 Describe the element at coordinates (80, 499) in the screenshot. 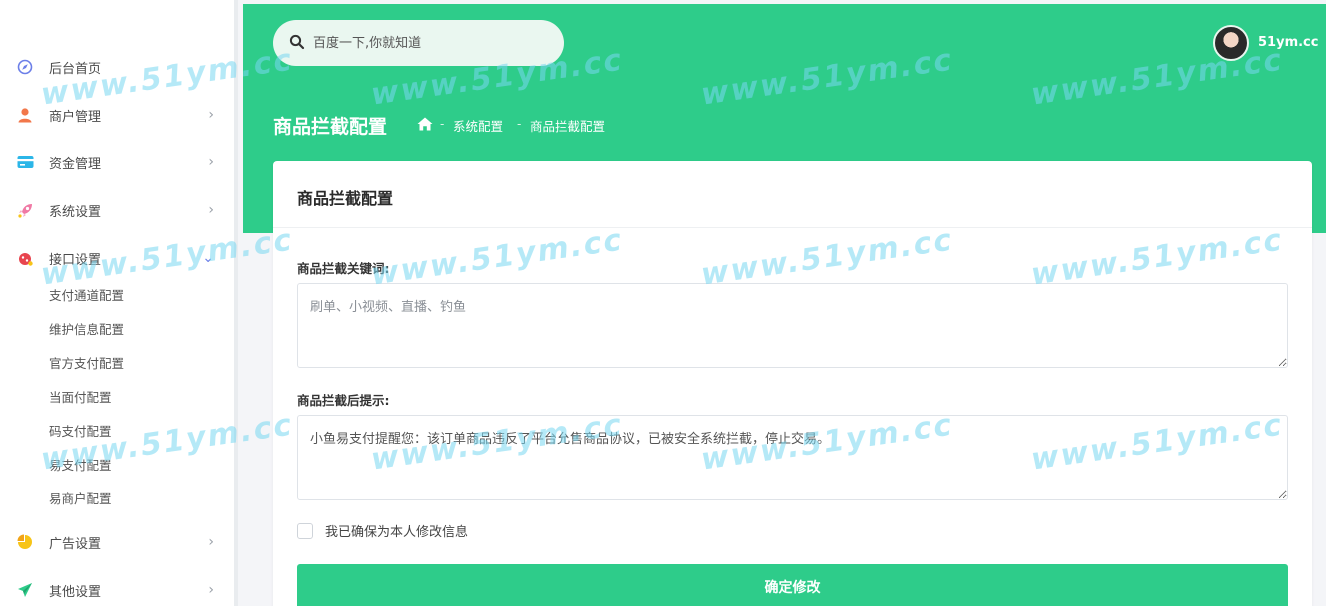

I see `submenu-item-easy-merchant: 易商户配置` at that location.